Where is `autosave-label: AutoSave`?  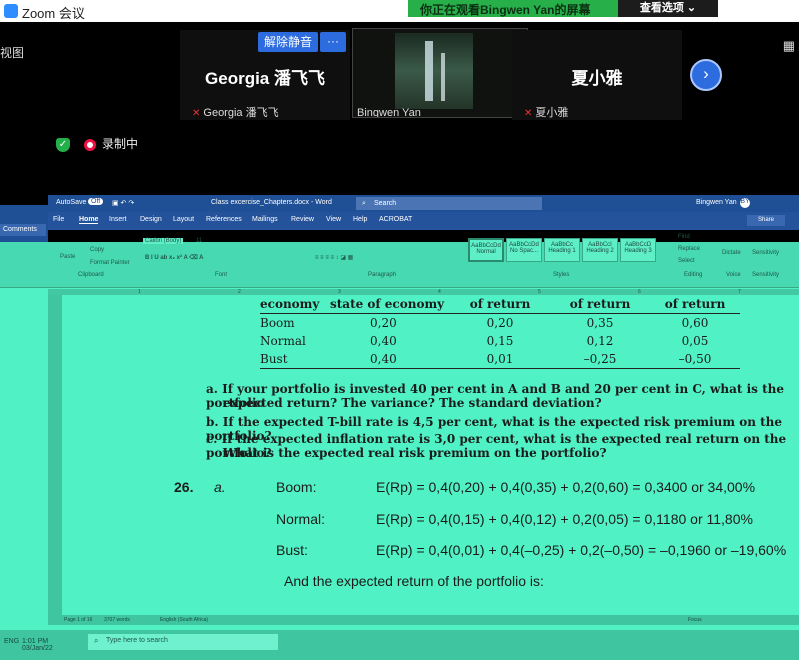 autosave-label: AutoSave is located at coordinates (71, 202).